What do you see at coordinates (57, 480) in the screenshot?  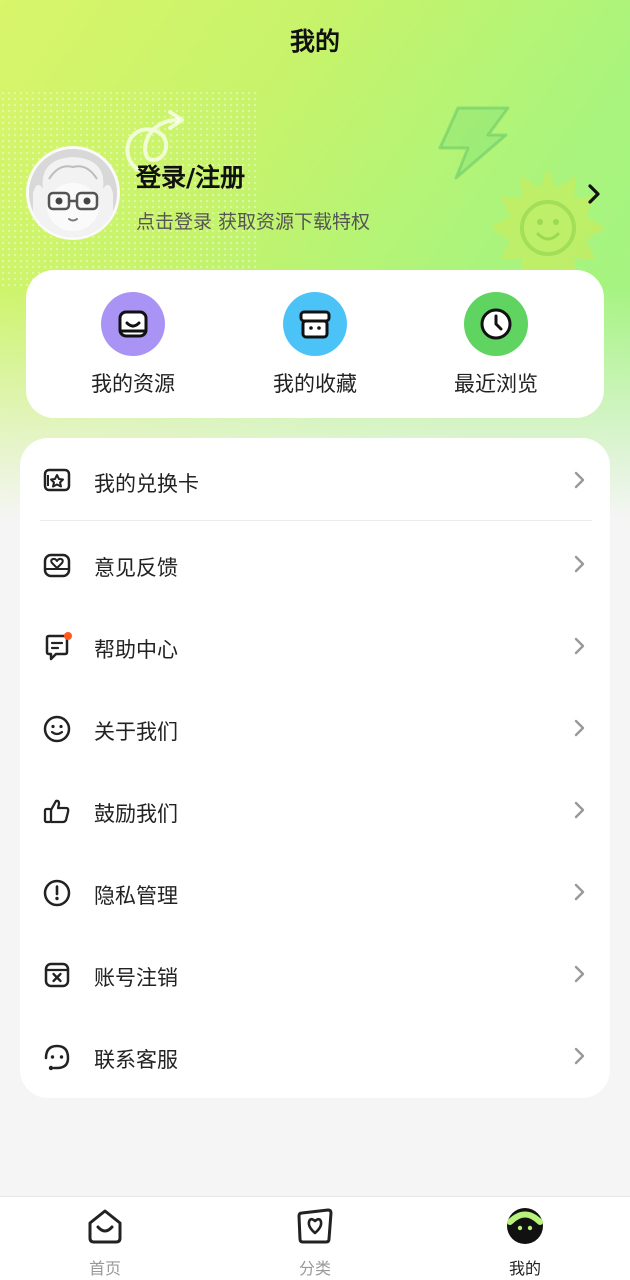 I see `redeem-card-icon` at bounding box center [57, 480].